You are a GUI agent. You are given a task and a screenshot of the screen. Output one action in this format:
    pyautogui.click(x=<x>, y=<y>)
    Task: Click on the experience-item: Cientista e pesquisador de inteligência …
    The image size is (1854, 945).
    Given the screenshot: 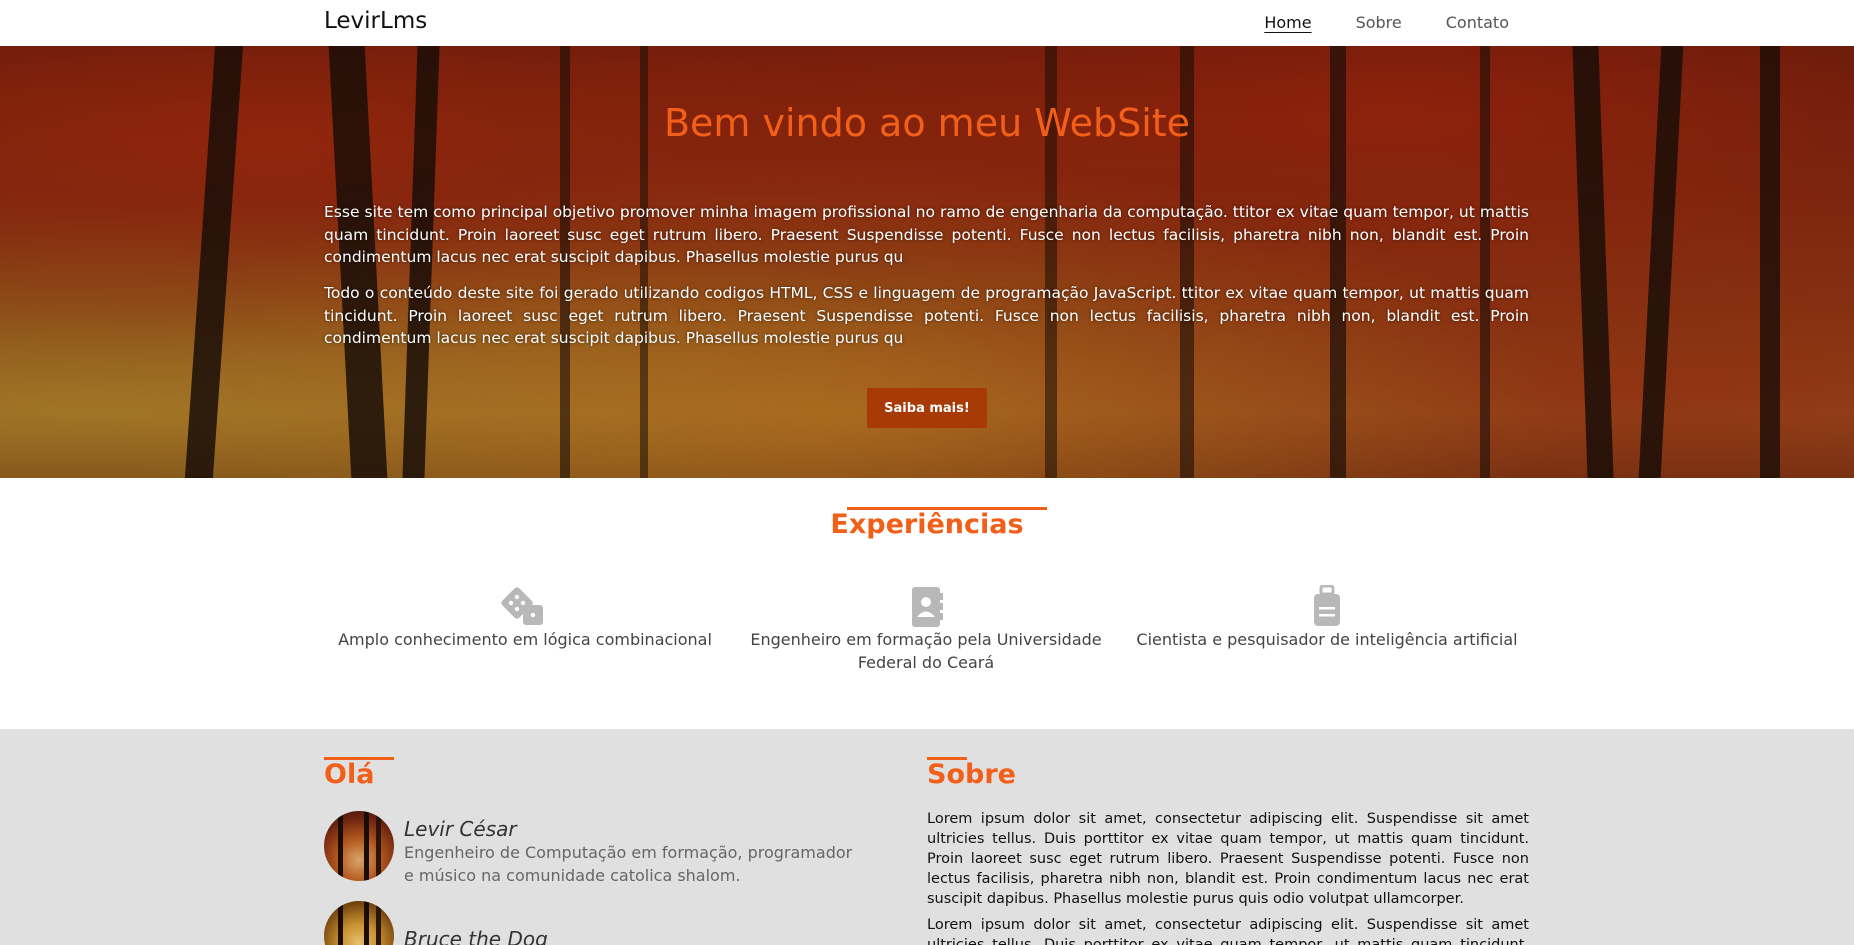 What is the action you would take?
    pyautogui.click(x=1327, y=618)
    